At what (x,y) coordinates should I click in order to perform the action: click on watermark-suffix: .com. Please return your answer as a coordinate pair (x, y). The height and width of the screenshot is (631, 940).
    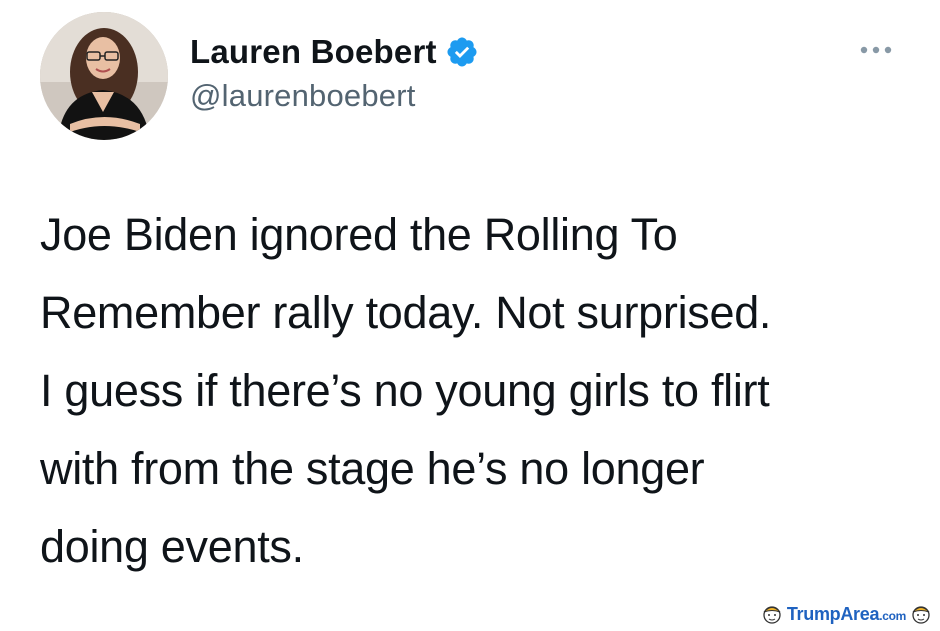
    Looking at the image, I should click on (892, 615).